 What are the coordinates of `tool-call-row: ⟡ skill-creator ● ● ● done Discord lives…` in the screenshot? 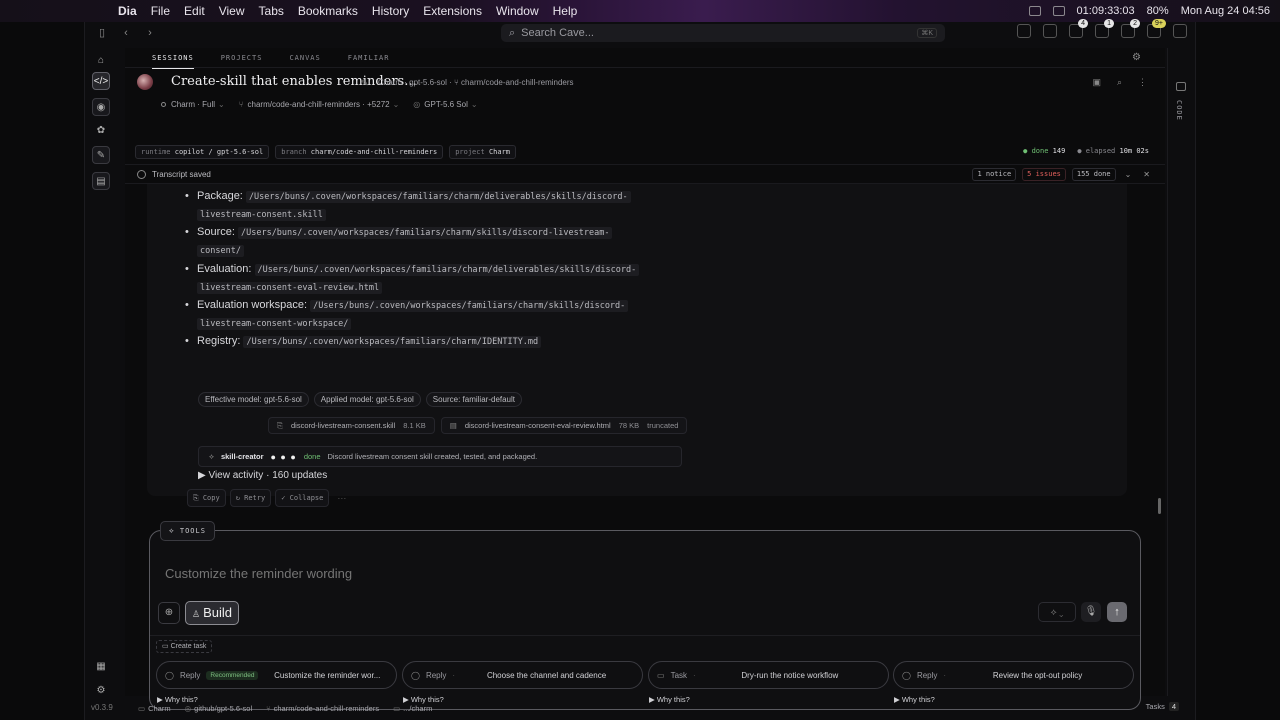 It's located at (440, 456).